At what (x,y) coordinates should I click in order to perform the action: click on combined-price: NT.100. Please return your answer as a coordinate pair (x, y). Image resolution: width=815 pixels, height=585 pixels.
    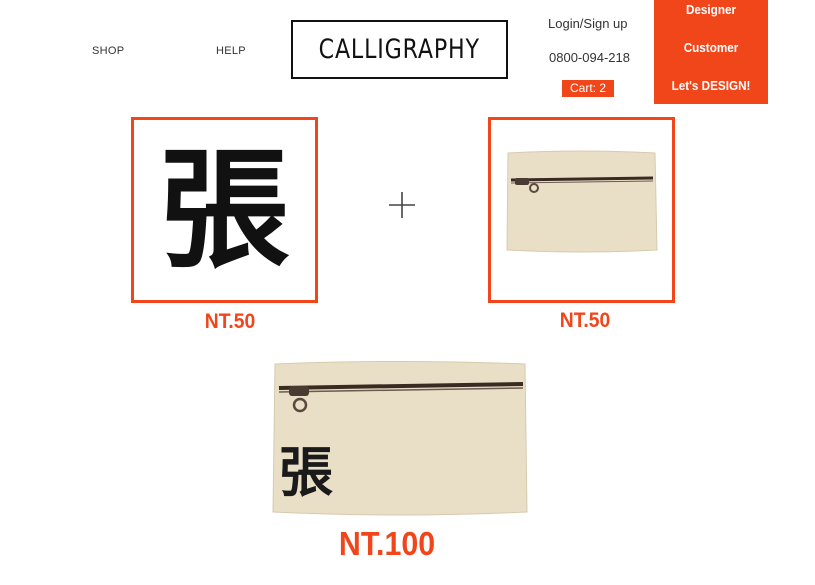
    Looking at the image, I should click on (387, 543).